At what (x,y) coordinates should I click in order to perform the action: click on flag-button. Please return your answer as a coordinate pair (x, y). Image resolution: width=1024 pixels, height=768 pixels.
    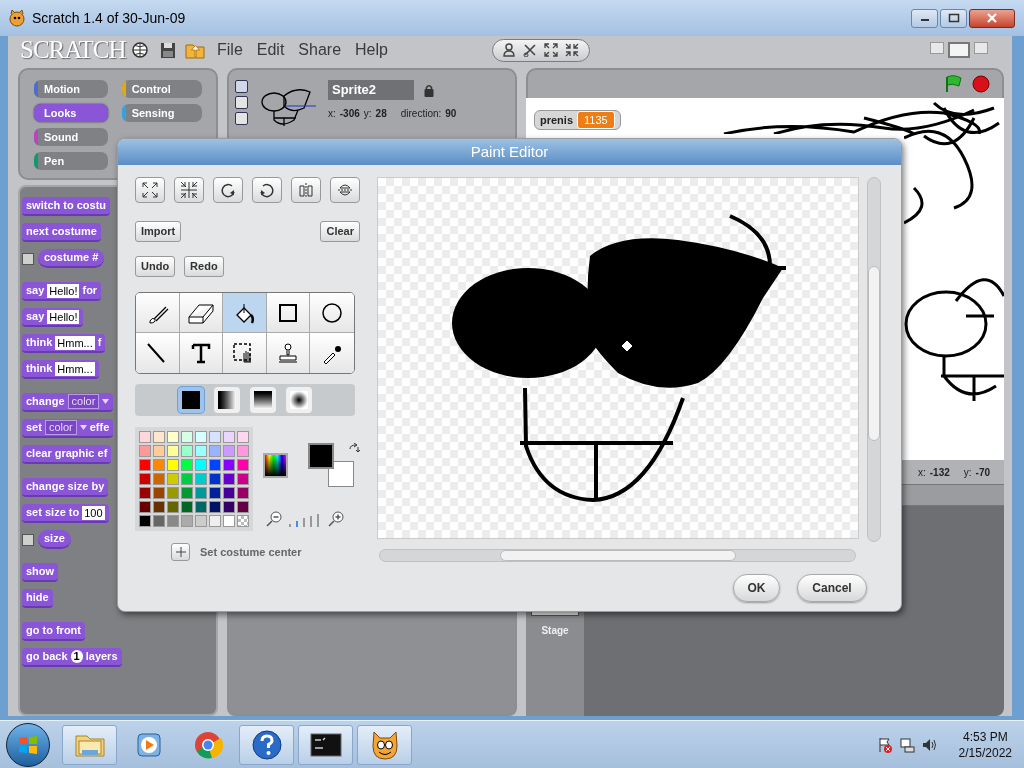
    Looking at the image, I should click on (954, 84).